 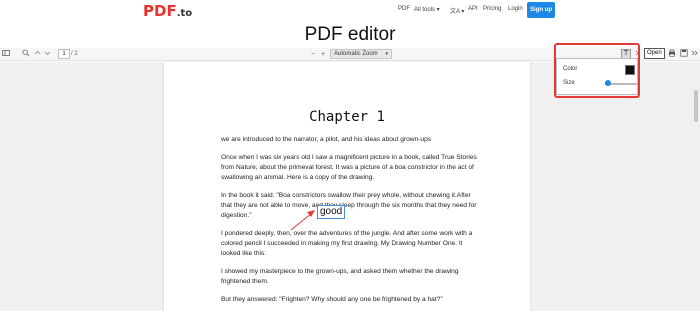 What do you see at coordinates (457, 10) in the screenshot?
I see `language-selector: 文A ▾` at bounding box center [457, 10].